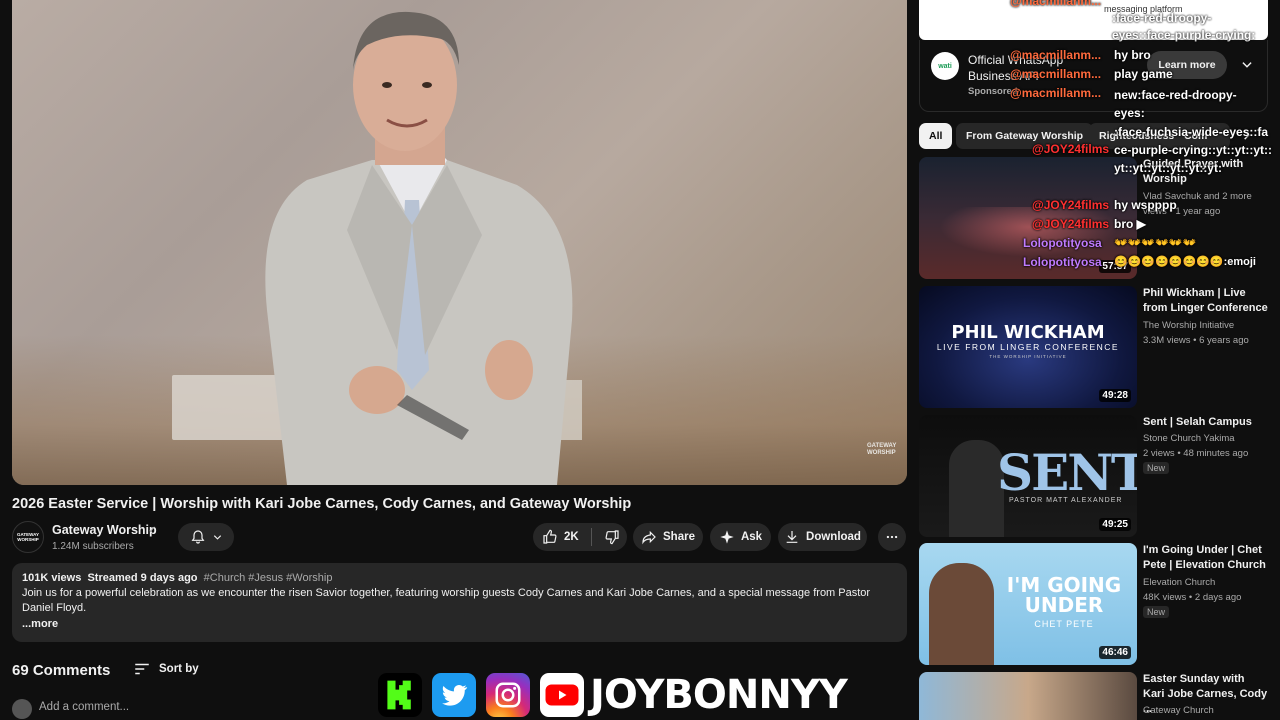 Image resolution: width=1280 pixels, height=720 pixels. I want to click on user-avatar, so click(22, 709).